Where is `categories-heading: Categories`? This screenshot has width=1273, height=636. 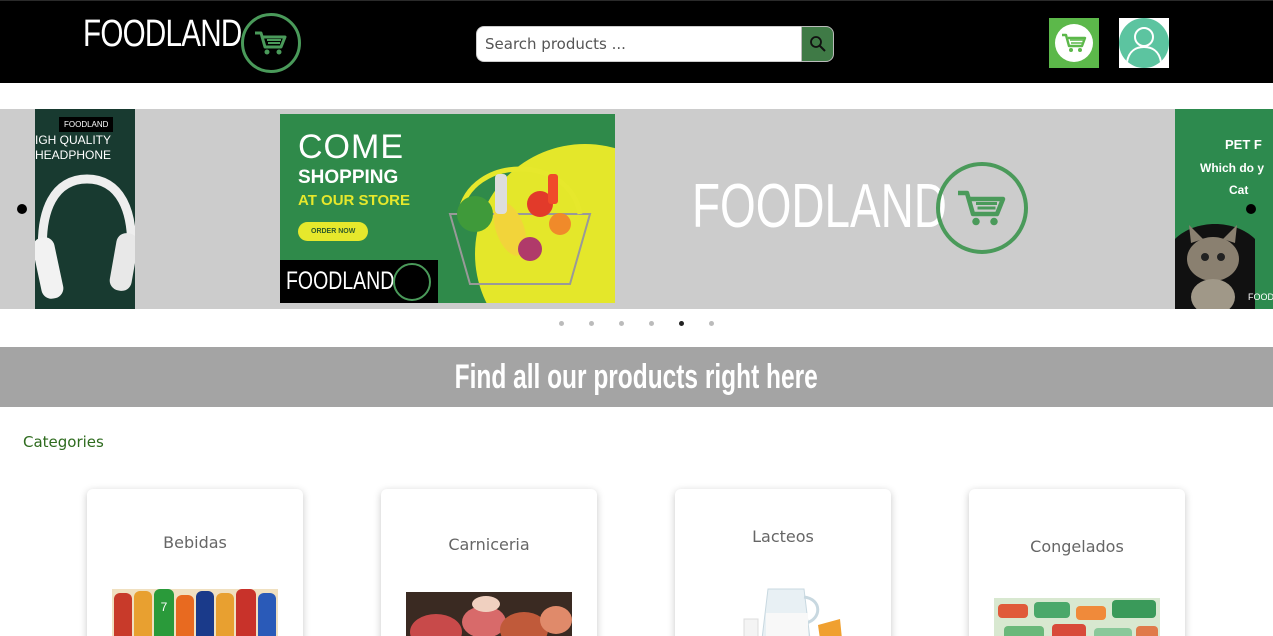
categories-heading: Categories is located at coordinates (63, 442).